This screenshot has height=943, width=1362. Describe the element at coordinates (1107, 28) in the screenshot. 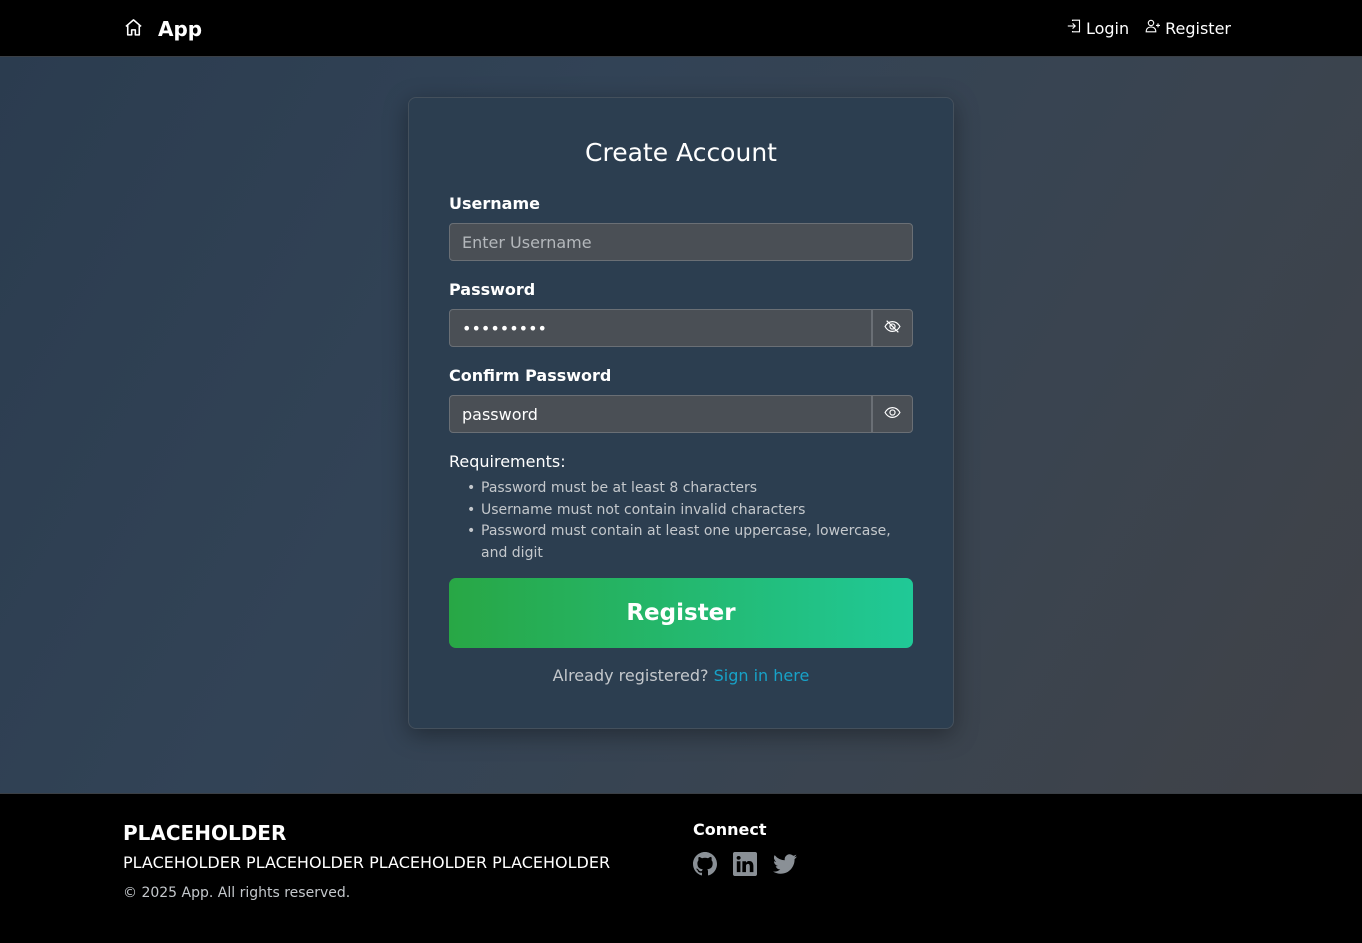

I see `nav-login-label: Login` at that location.